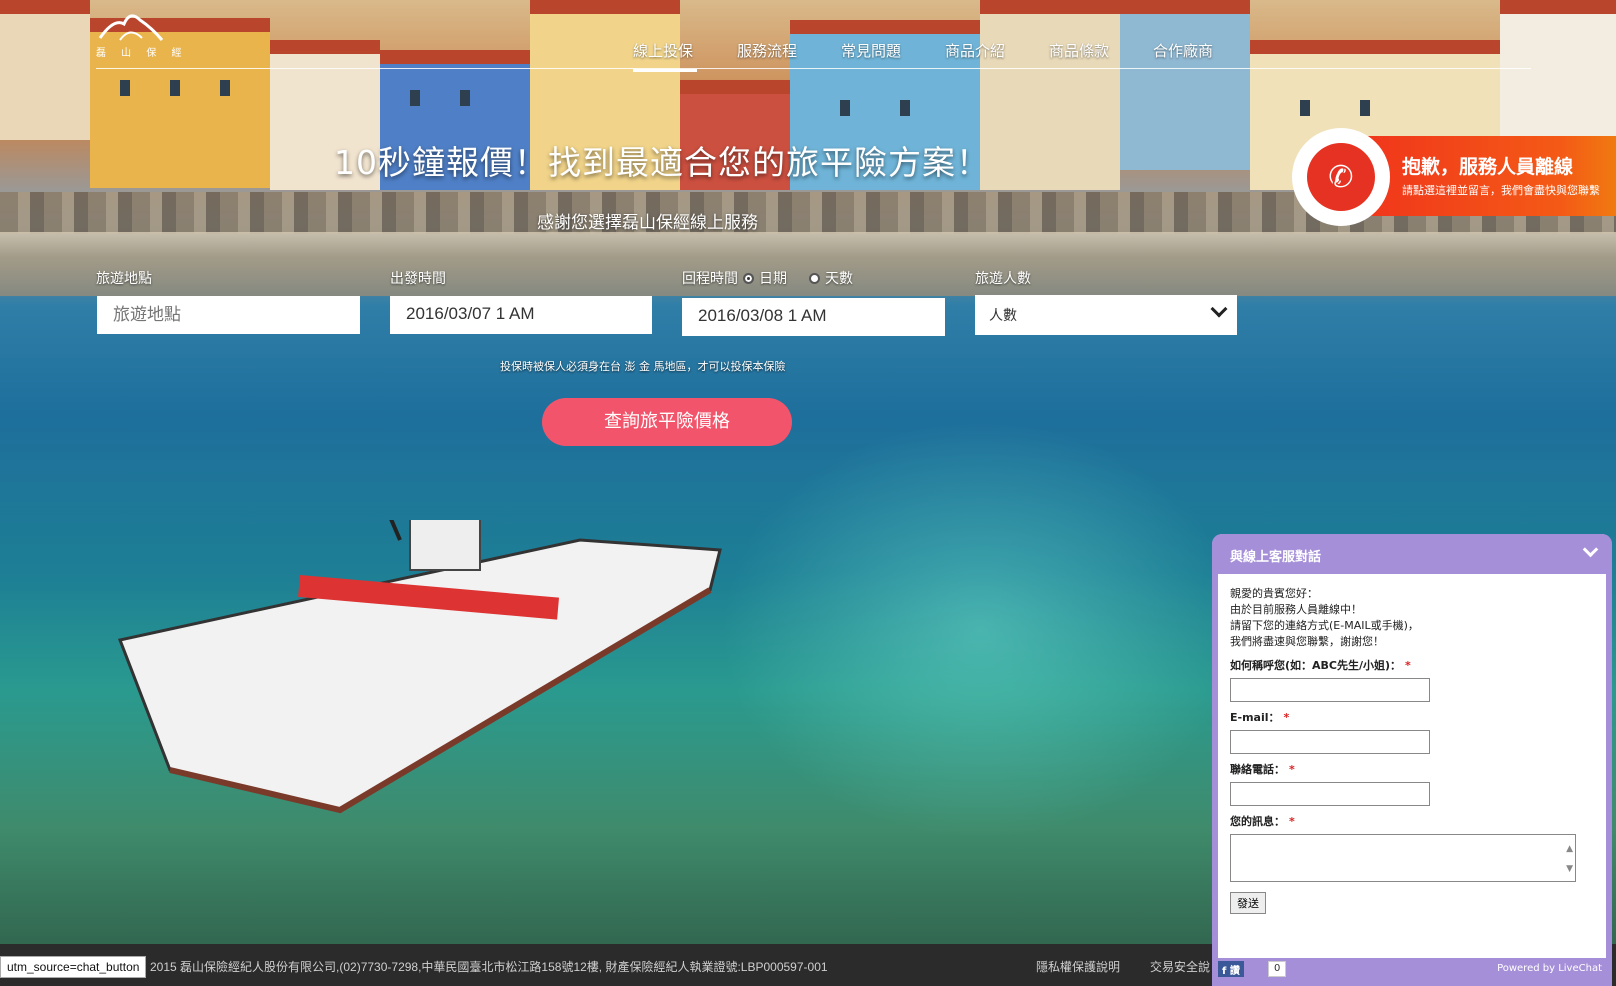  I want to click on logo-text: 磊 山 保 經, so click(142, 53).